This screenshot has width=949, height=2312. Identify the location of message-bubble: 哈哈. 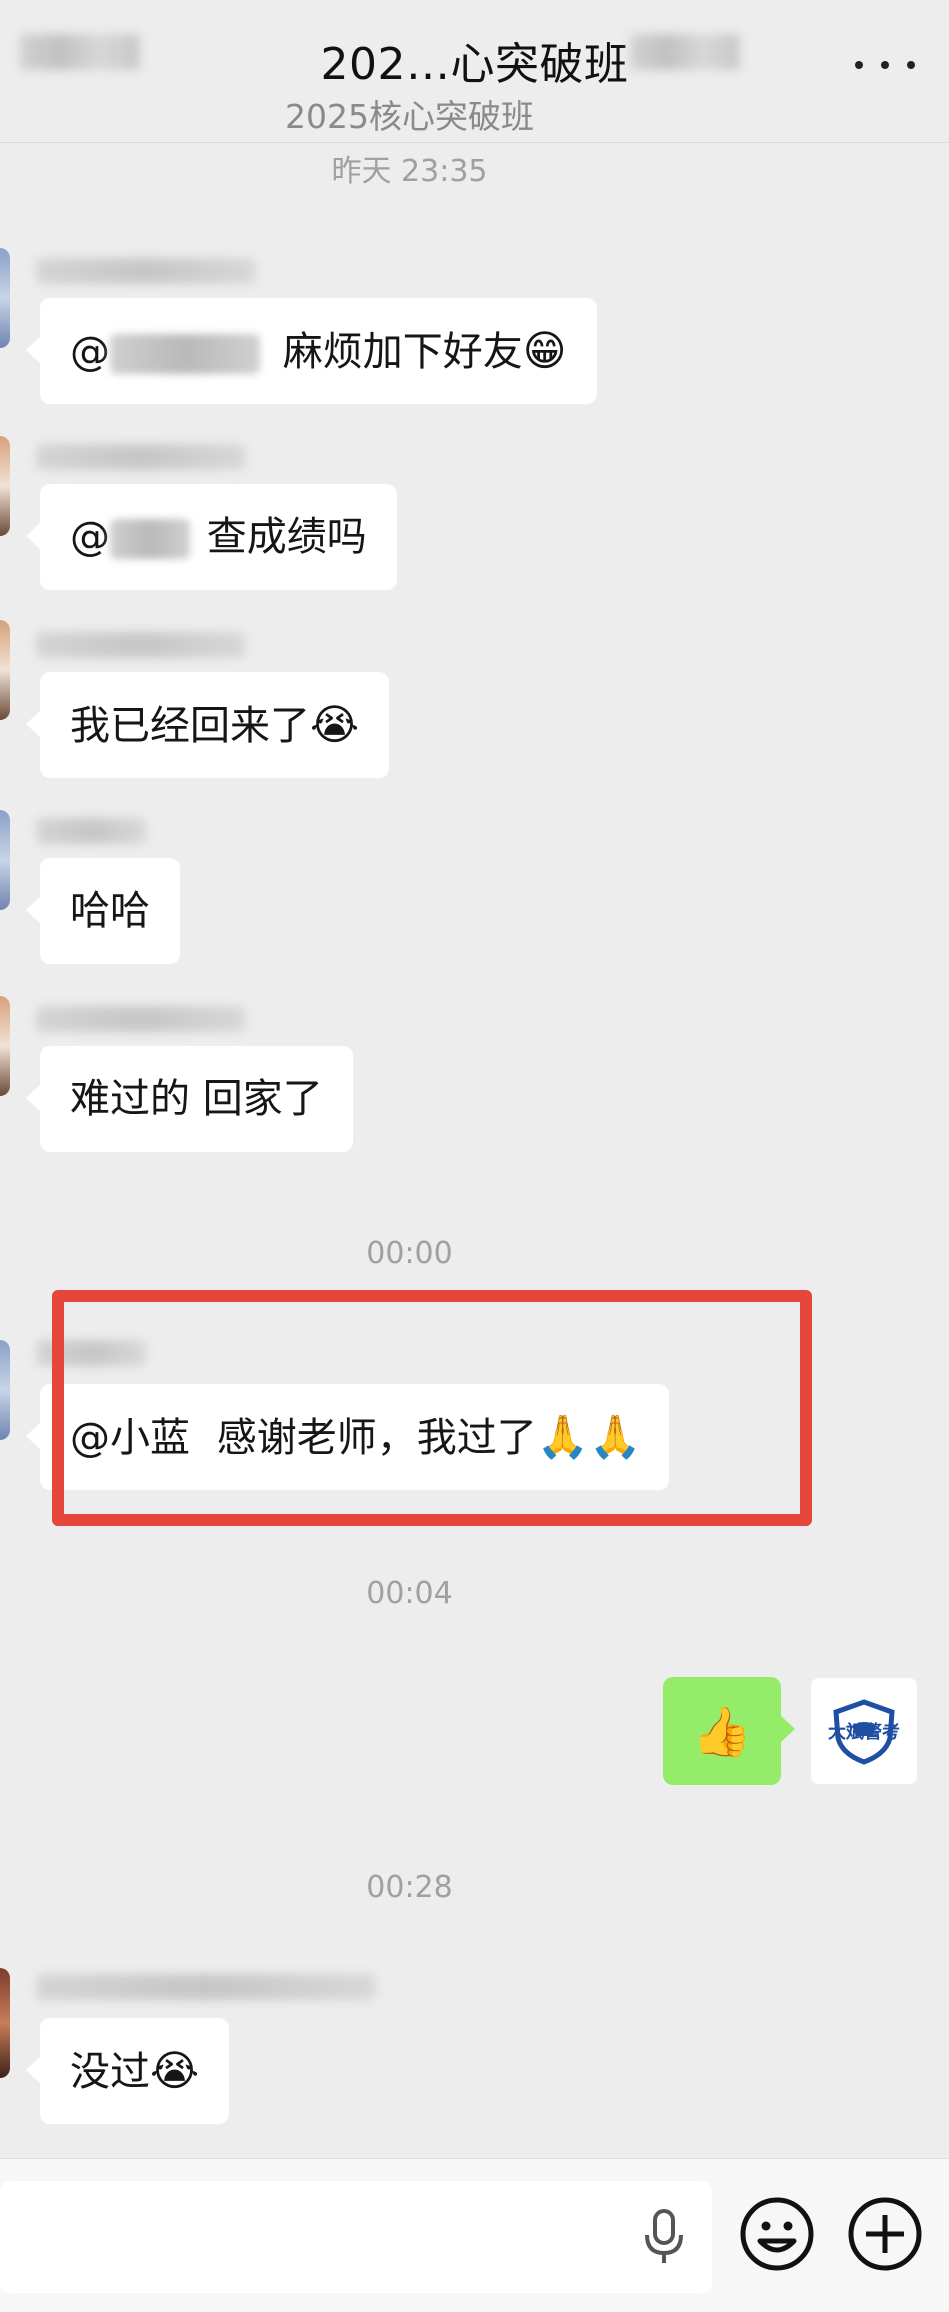
(103, 911).